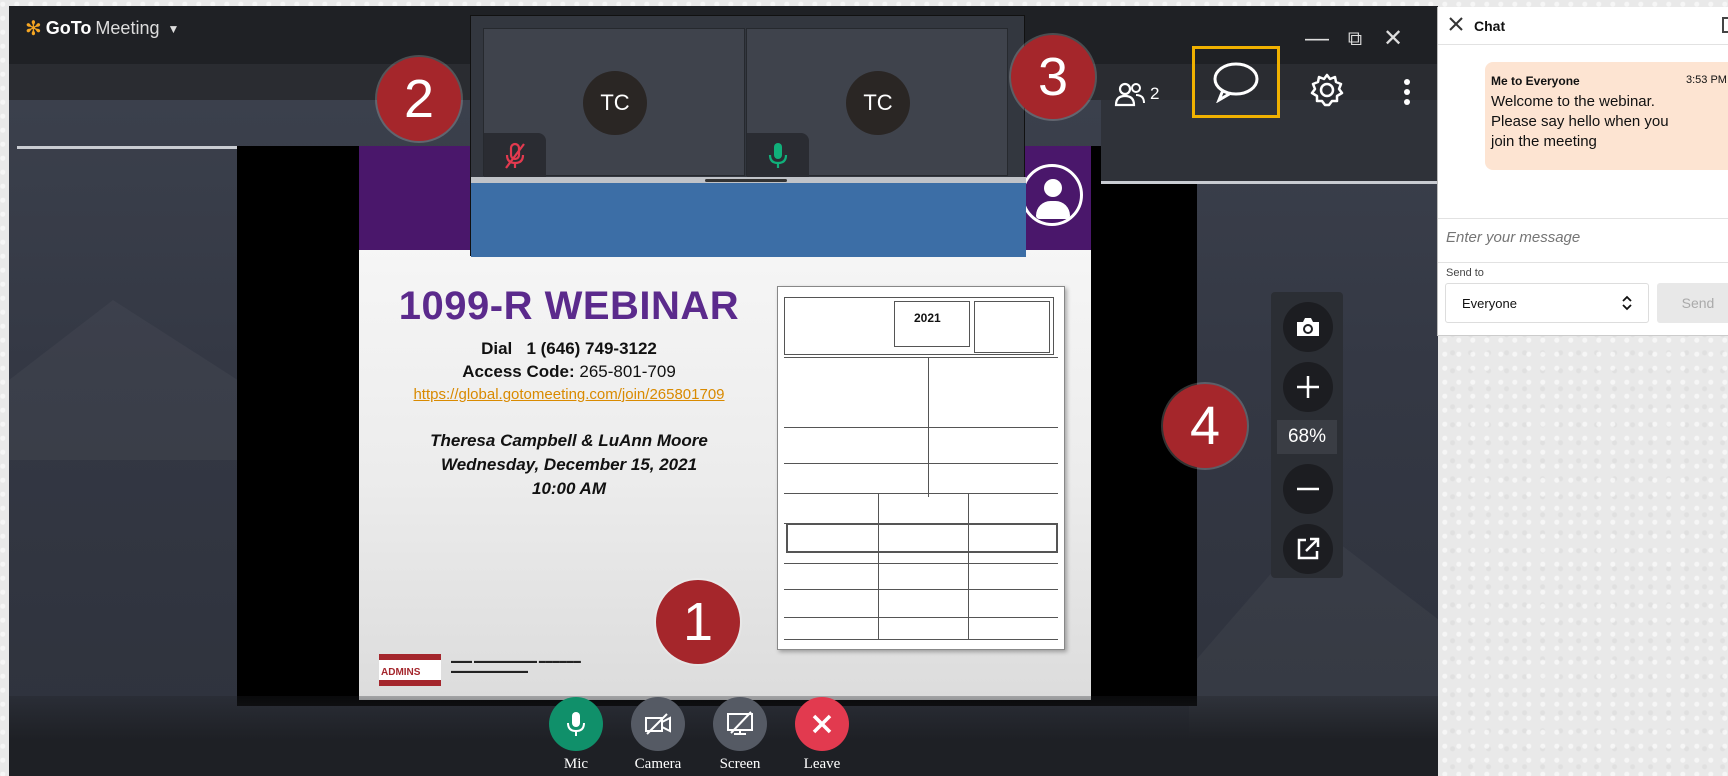 The height and width of the screenshot is (776, 1728). Describe the element at coordinates (1583, 44) in the screenshot. I see `chat-header-divider` at that location.